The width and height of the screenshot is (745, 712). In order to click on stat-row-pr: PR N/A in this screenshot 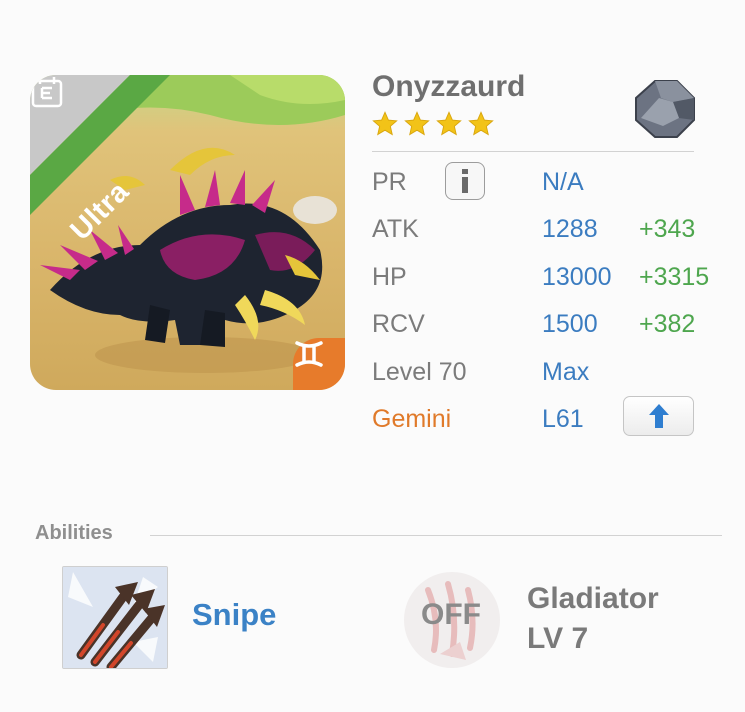, I will do `click(478, 182)`.